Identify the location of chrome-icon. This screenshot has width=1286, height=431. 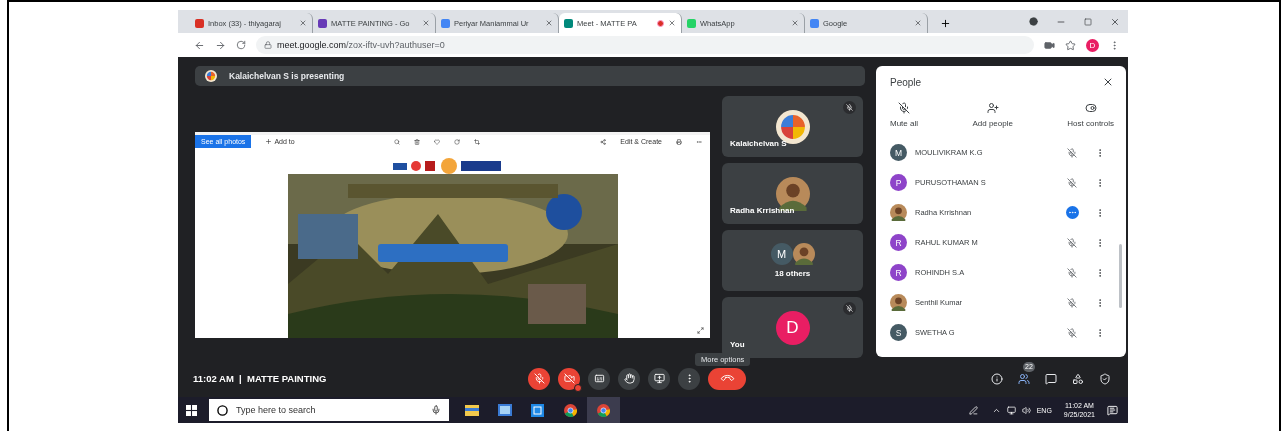
(603, 410).